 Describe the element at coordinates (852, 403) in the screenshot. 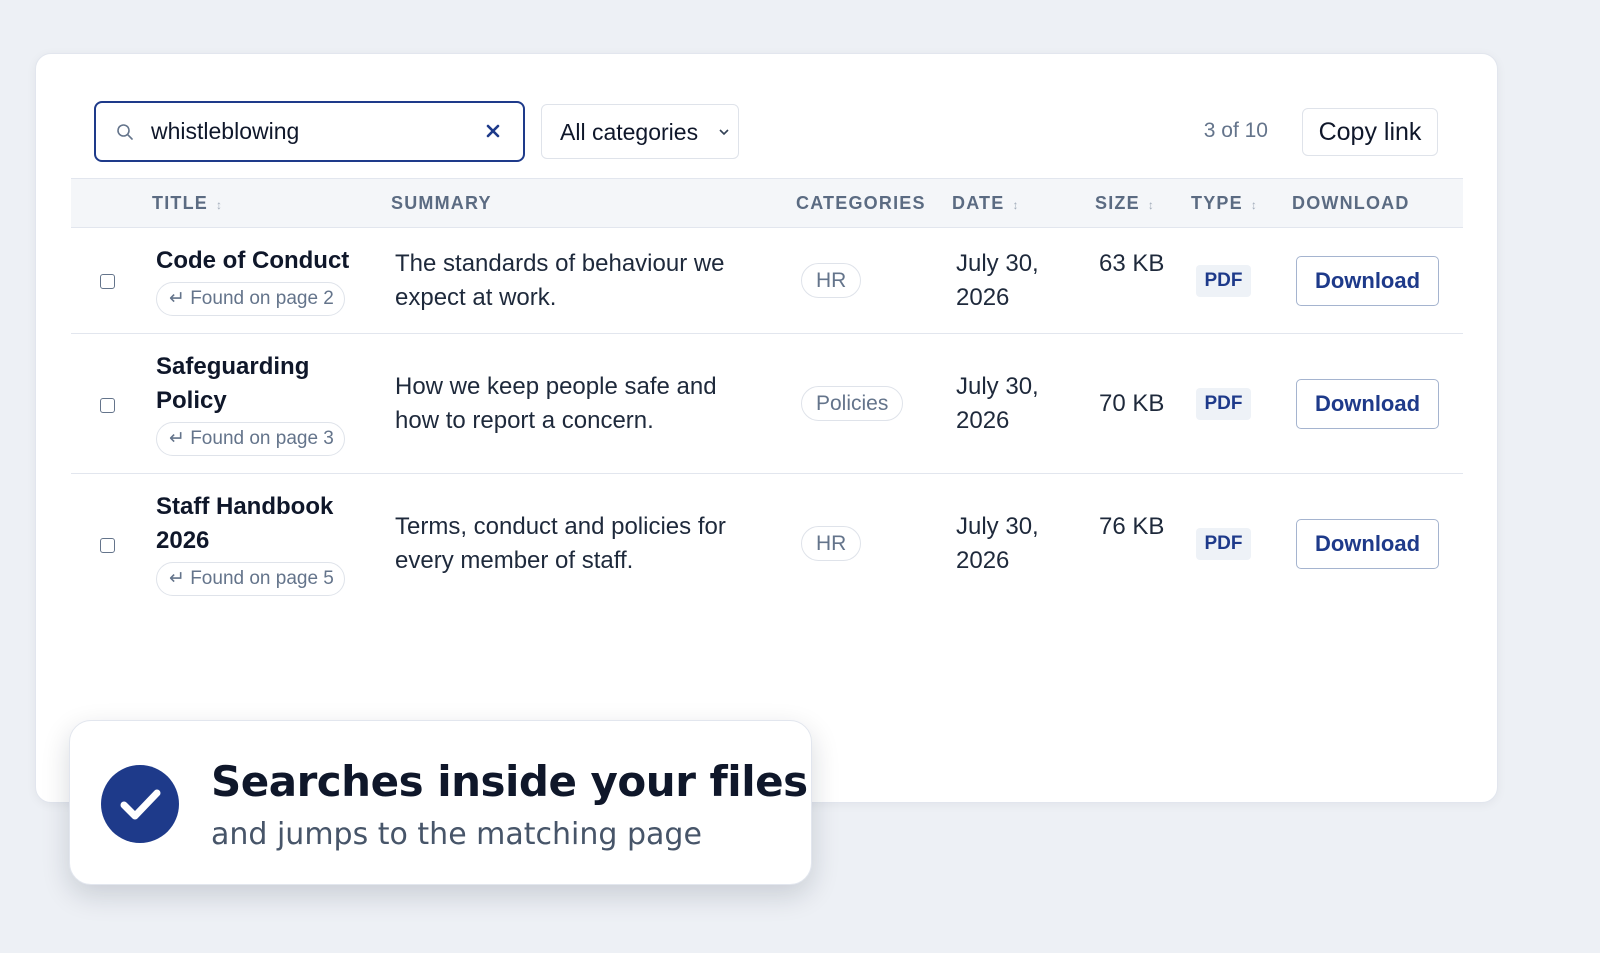

I see `category-badge: Policies` at that location.